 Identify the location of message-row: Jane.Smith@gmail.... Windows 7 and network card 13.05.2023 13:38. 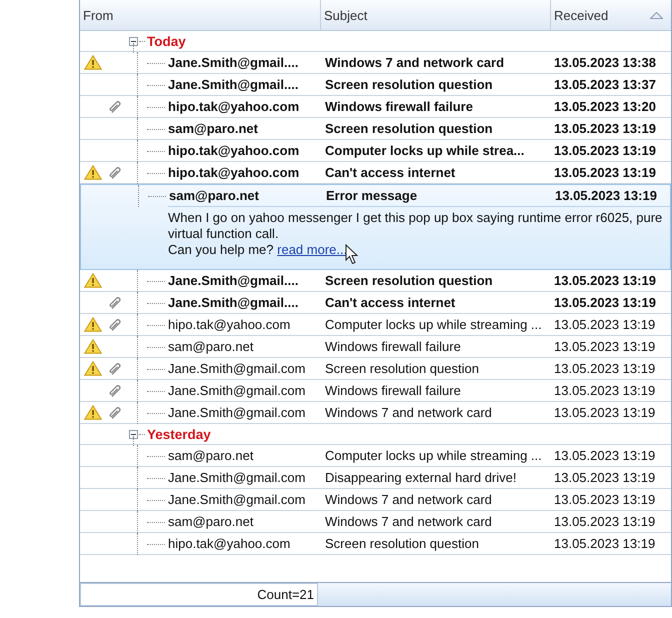
(375, 63).